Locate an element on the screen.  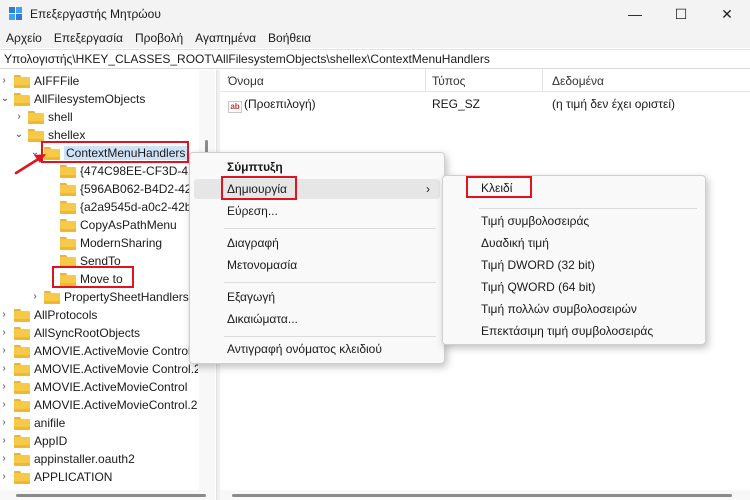
tree-item-application: › APPLICATION is located at coordinates (56, 477).